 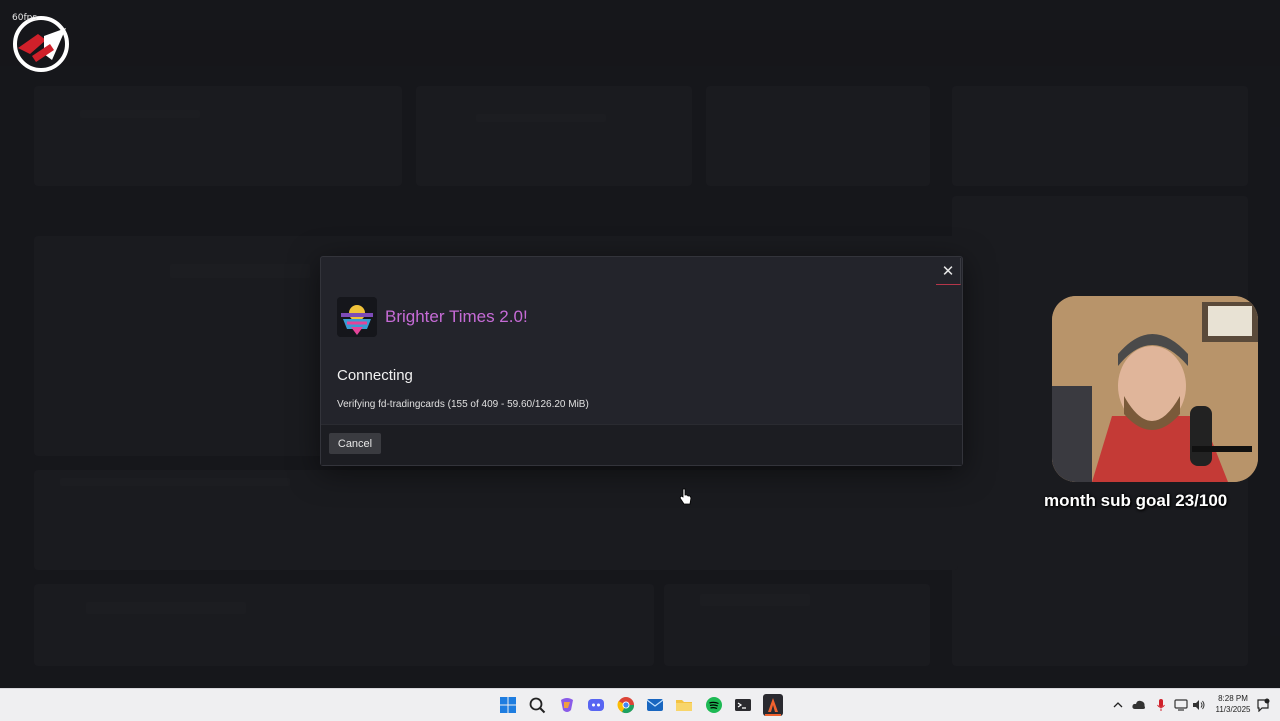 I want to click on status-title: Connecting, so click(x=375, y=375).